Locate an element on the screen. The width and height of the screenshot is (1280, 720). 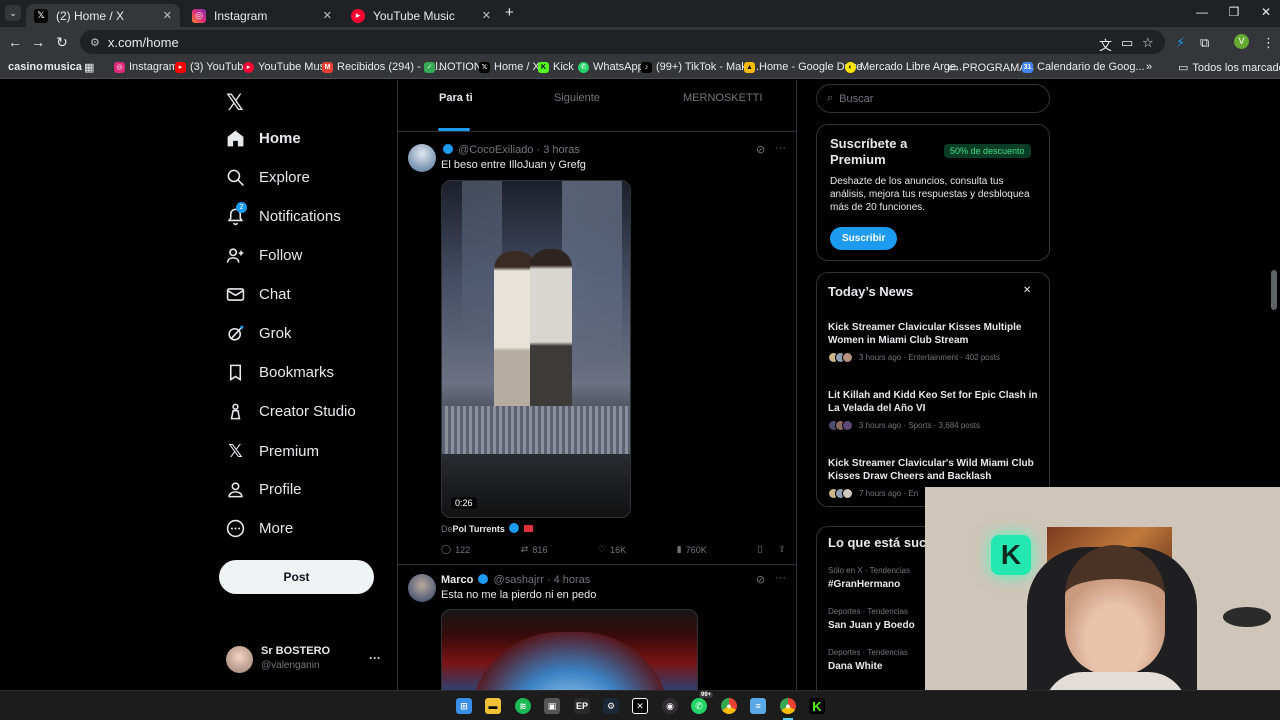
forward-button: → is located at coordinates (38, 42).